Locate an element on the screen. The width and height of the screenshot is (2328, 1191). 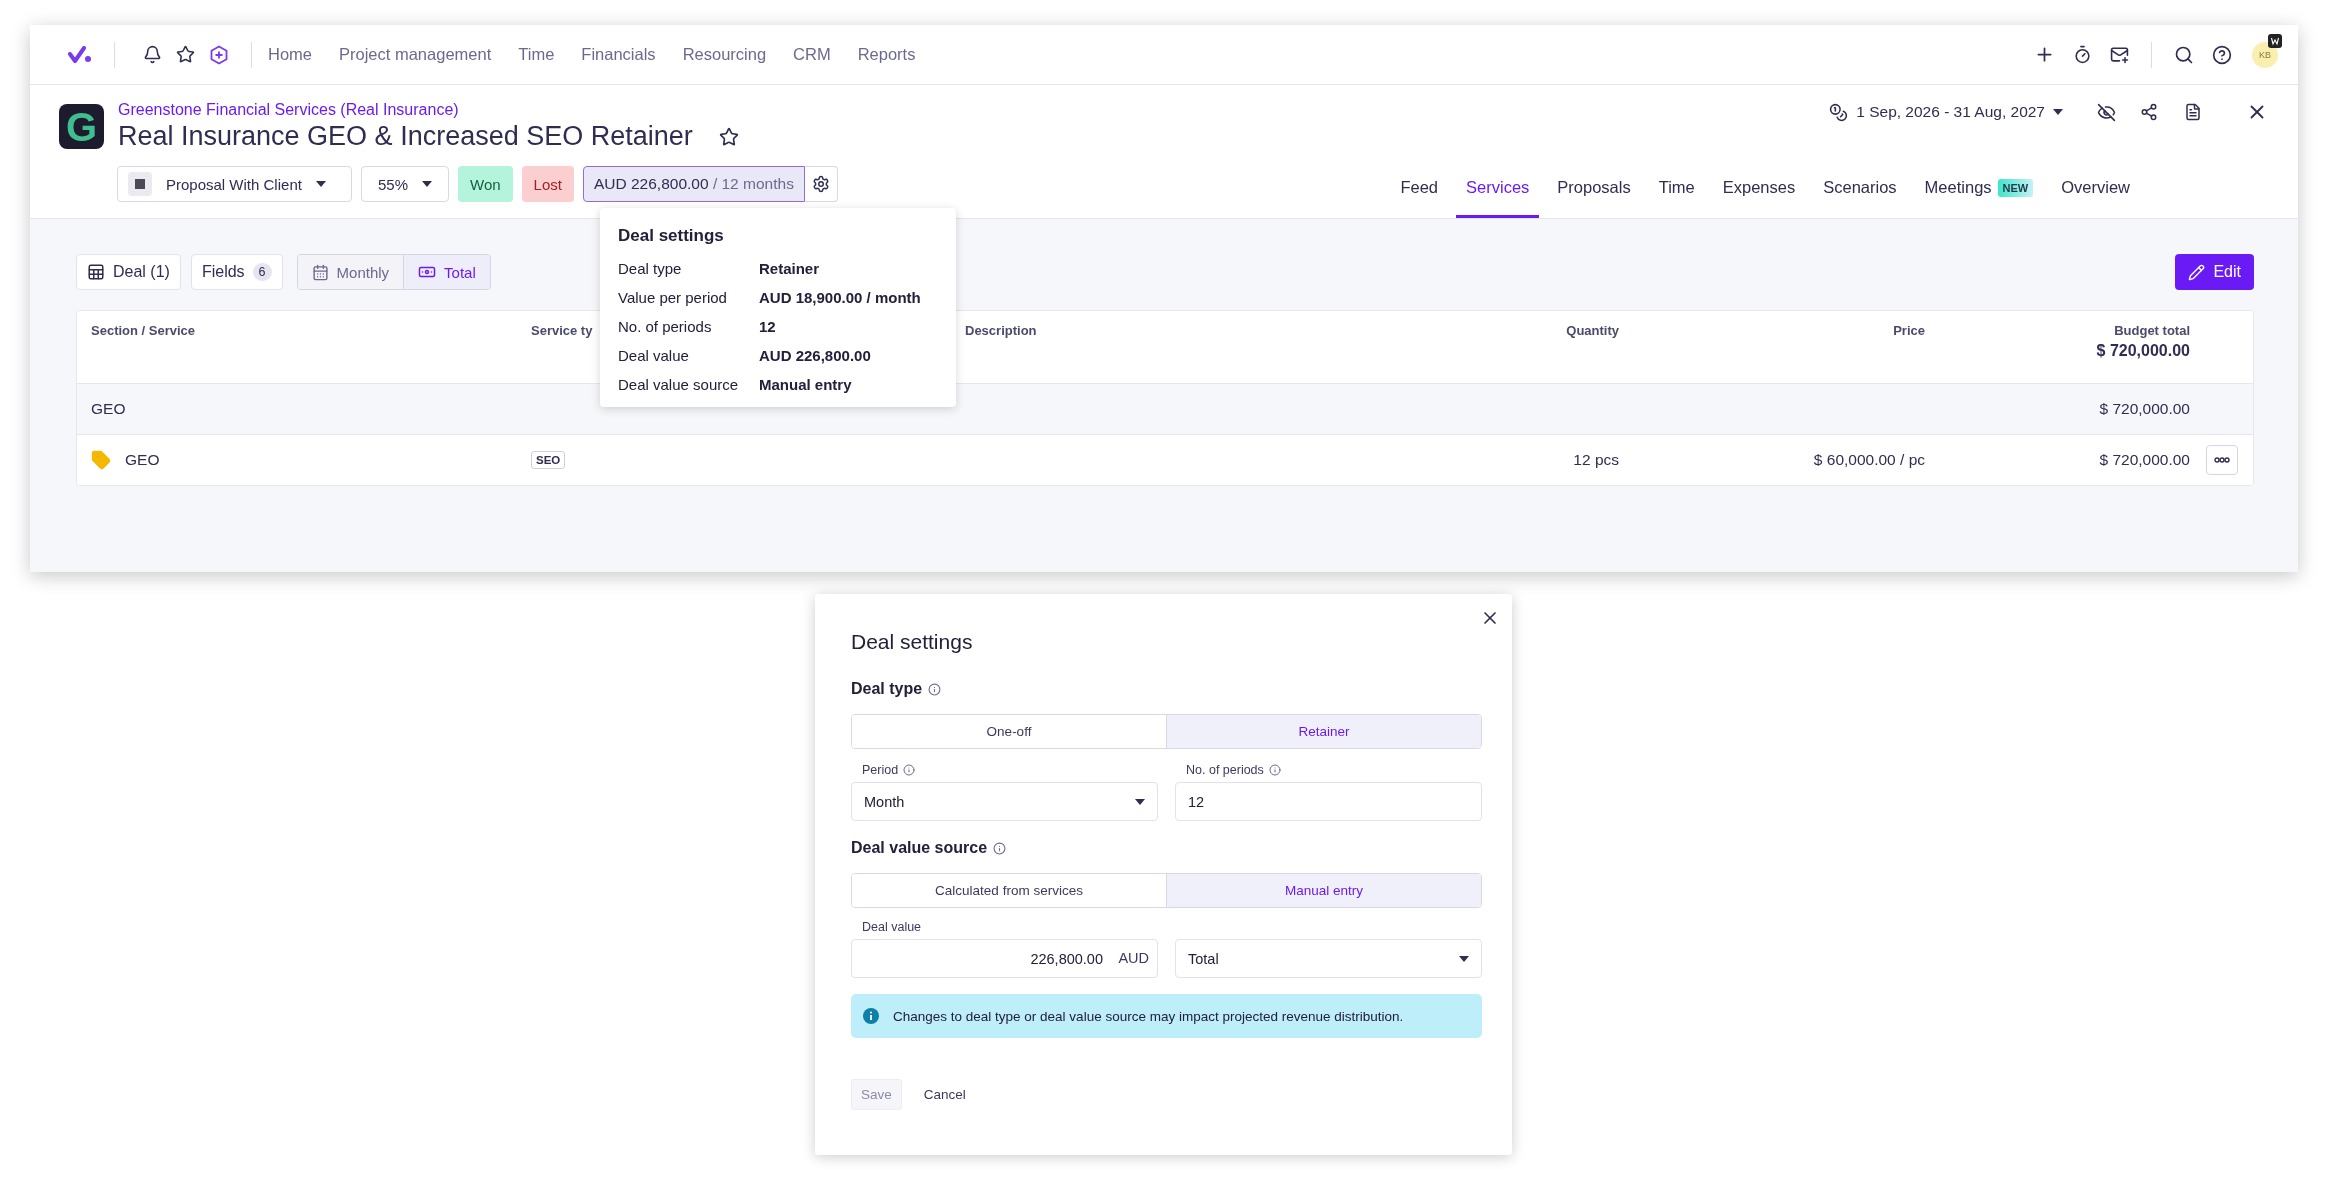
nav-link: Financials is located at coordinates (618, 54).